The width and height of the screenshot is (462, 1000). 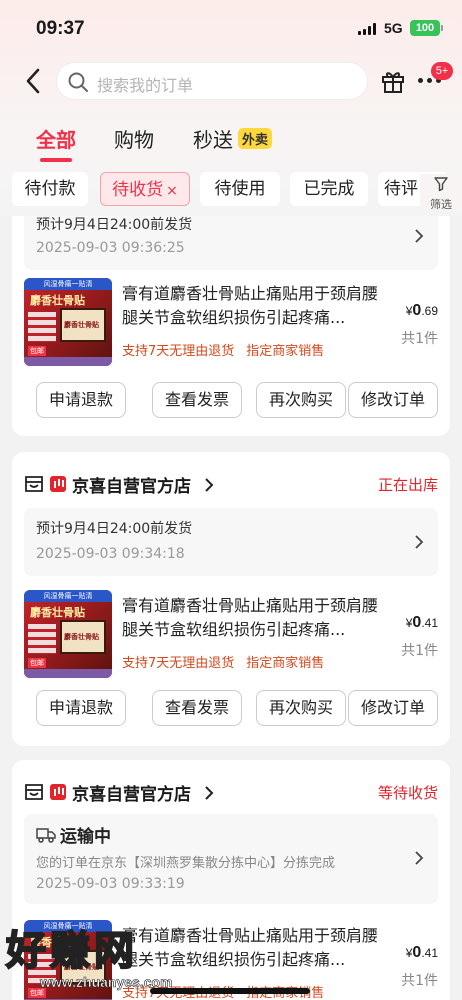 What do you see at coordinates (134, 138) in the screenshot?
I see `tab-shopping: 购物` at bounding box center [134, 138].